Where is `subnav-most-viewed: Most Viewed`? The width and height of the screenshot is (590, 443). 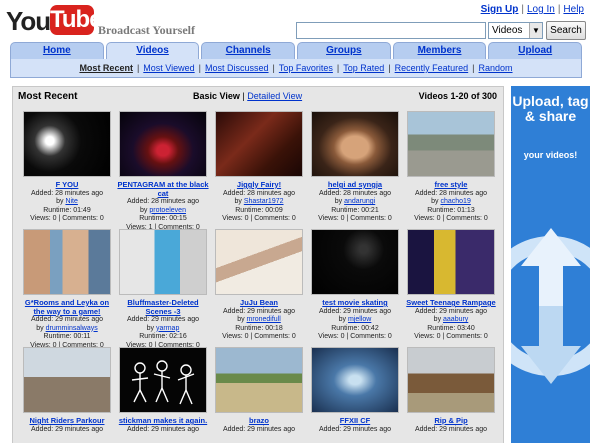 subnav-most-viewed: Most Viewed is located at coordinates (168, 68).